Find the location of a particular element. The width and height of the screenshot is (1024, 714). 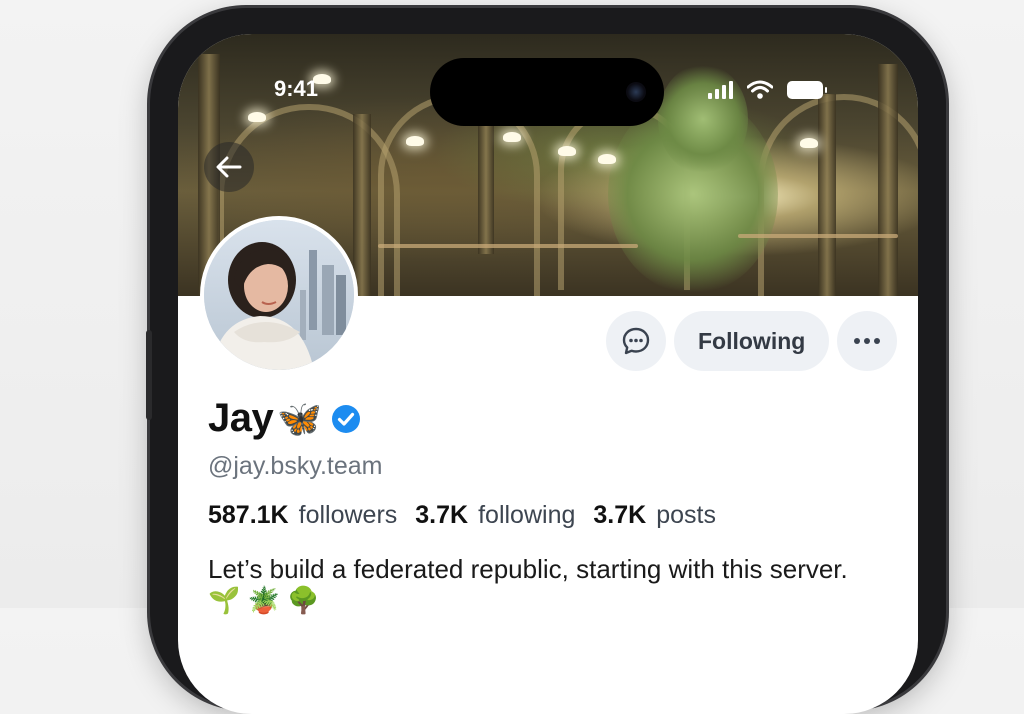

wifi-icon is located at coordinates (760, 89).